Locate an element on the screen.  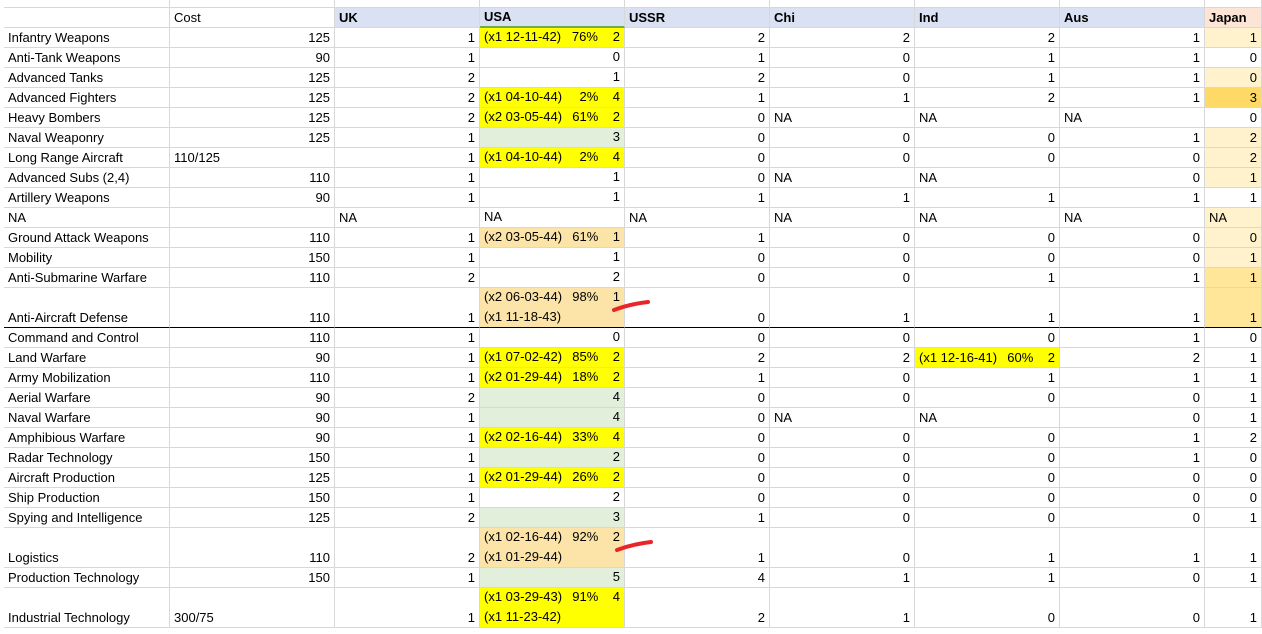
cell-ind-row-7: NA is located at coordinates (987, 178).